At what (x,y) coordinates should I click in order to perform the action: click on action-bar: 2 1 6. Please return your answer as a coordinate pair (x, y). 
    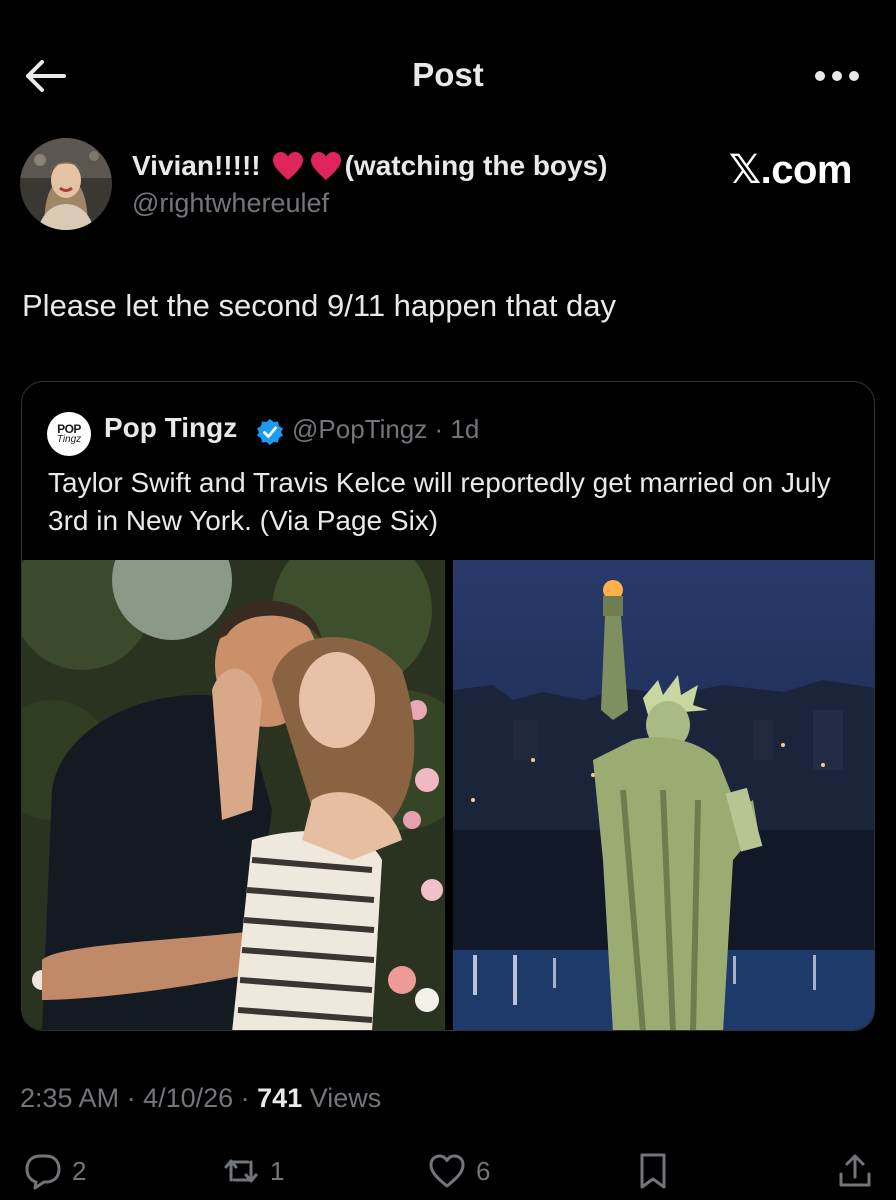
    Looking at the image, I should click on (448, 1172).